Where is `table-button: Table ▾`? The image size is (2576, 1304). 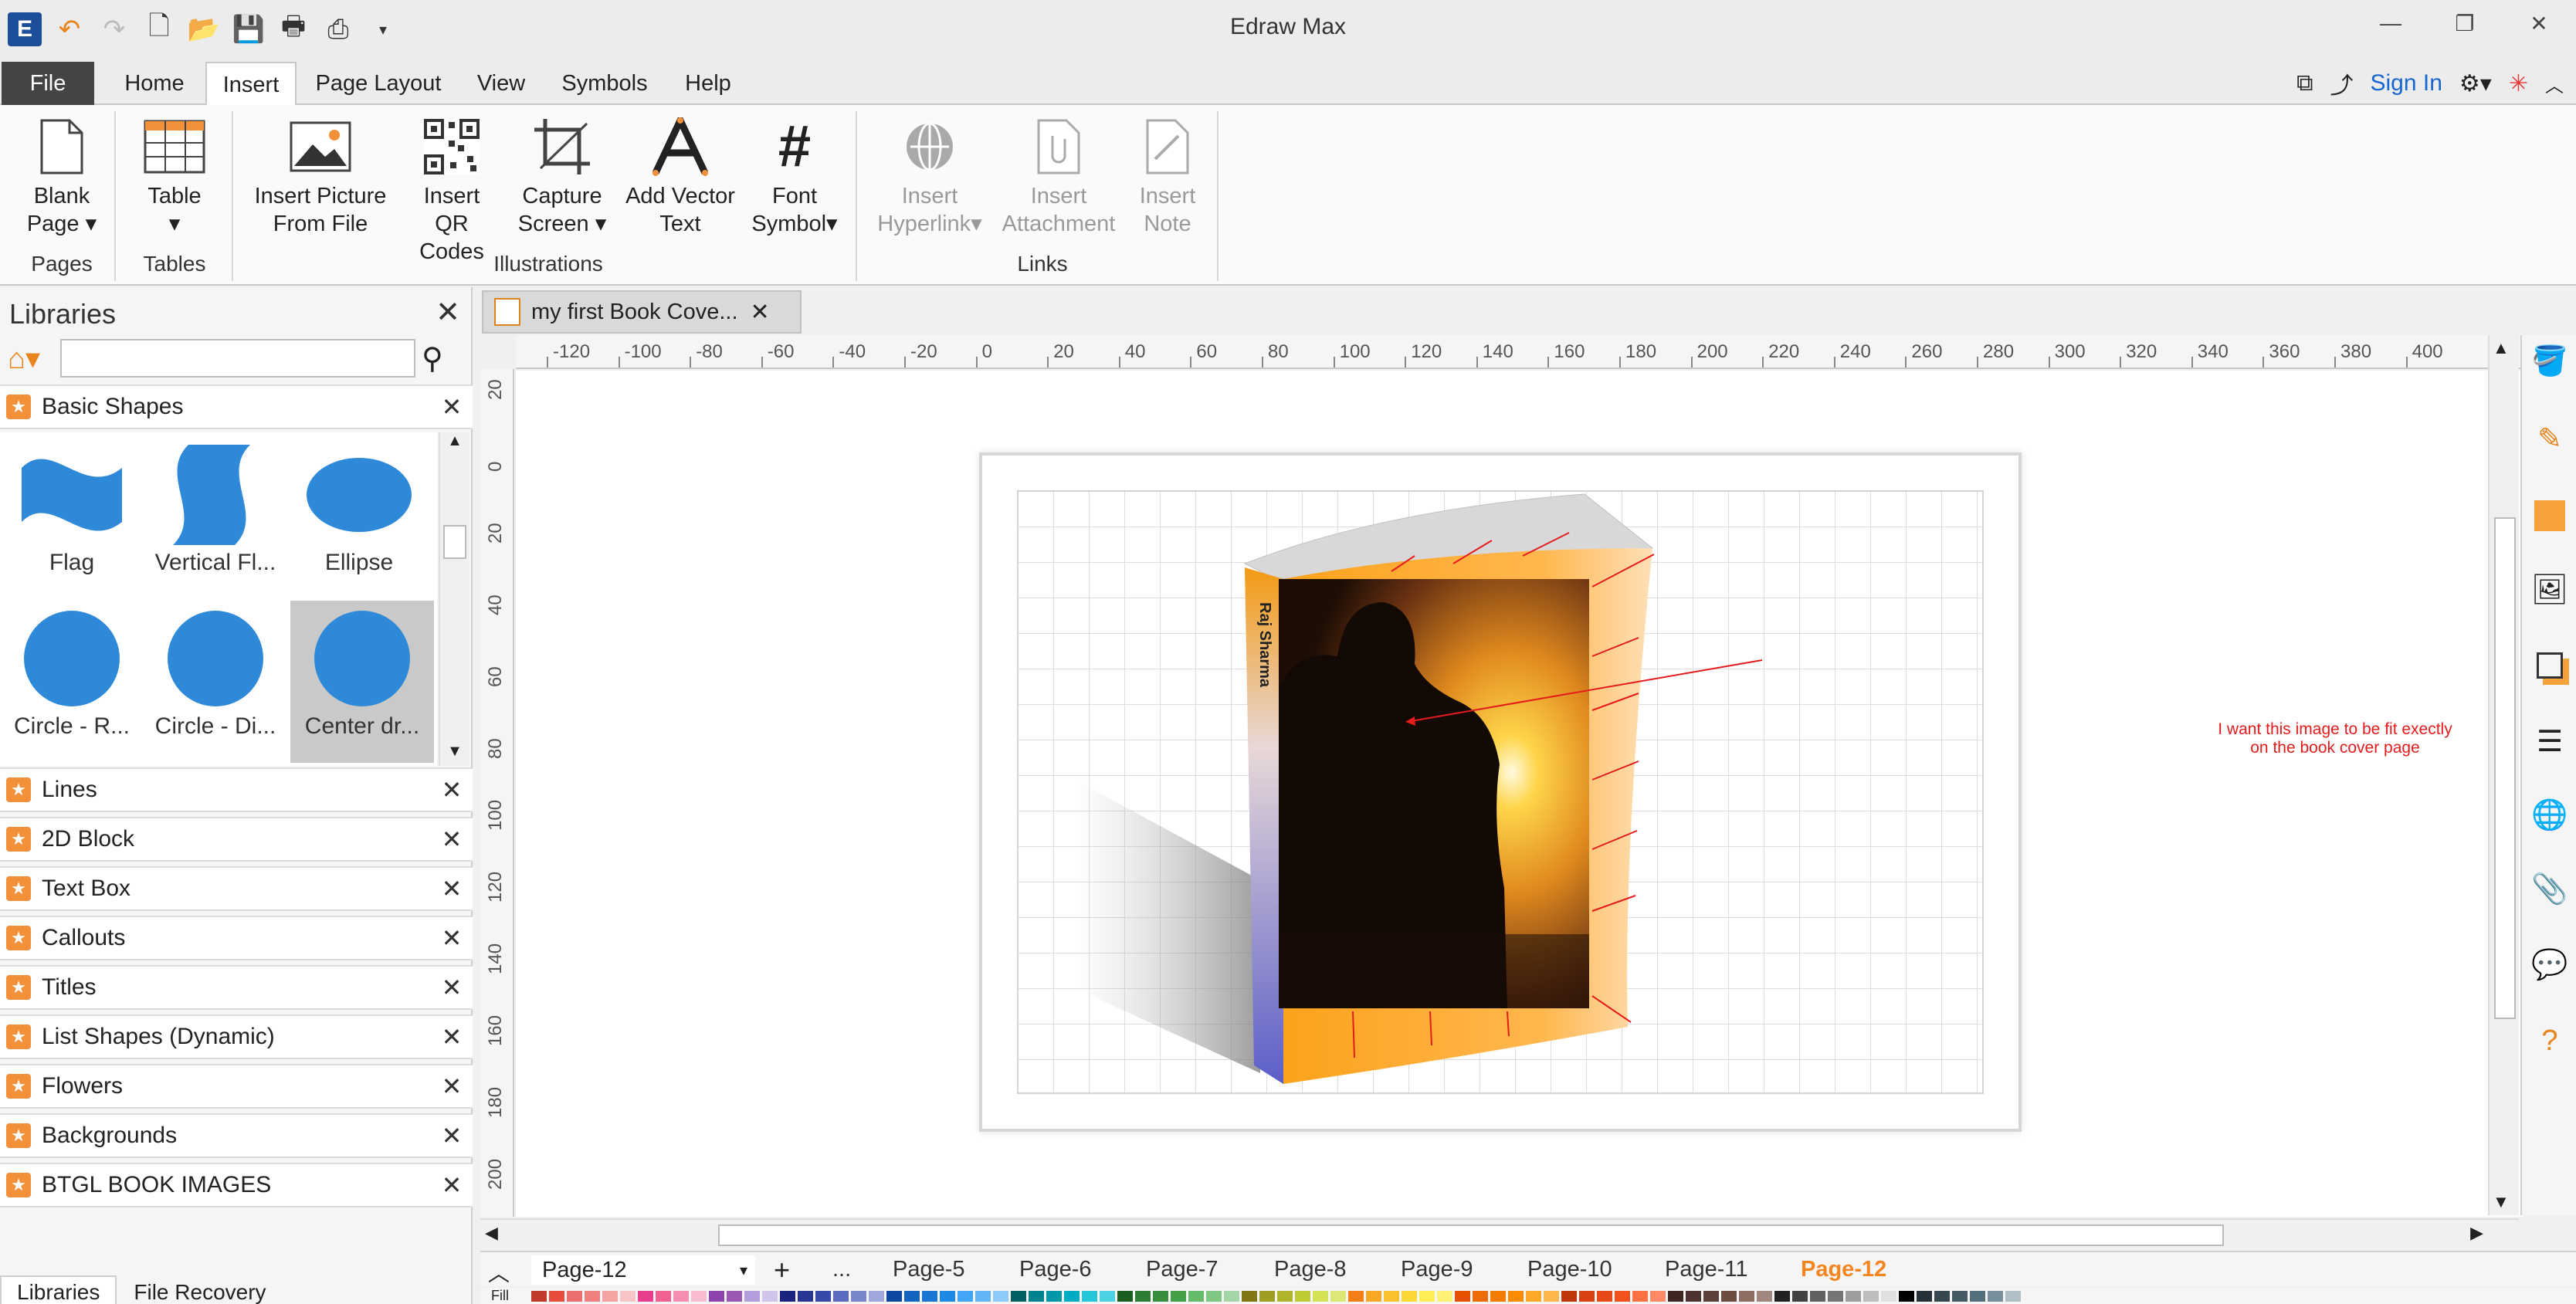
table-button: Table ▾ is located at coordinates (174, 176).